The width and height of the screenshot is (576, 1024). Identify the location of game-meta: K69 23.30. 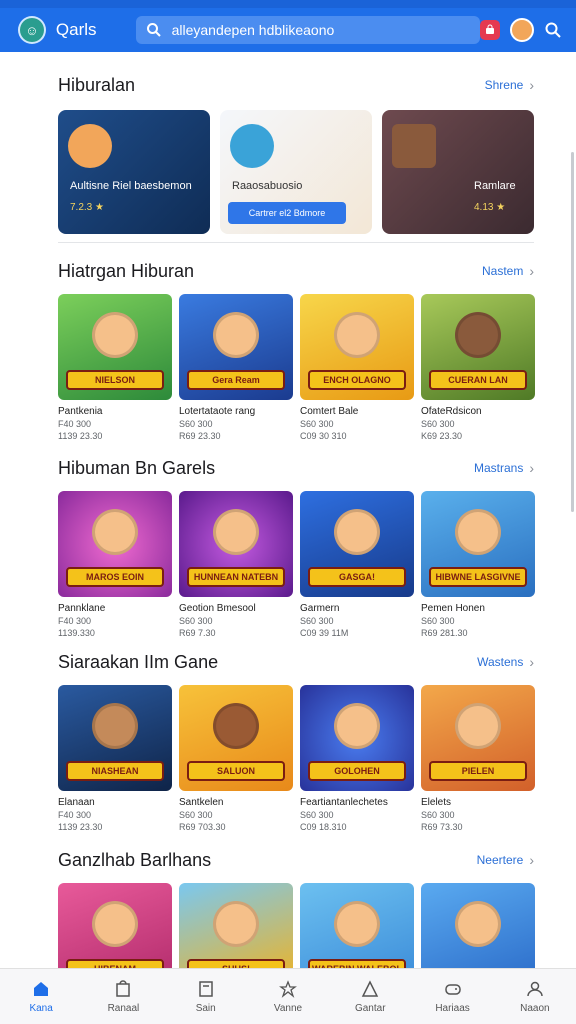
(442, 436).